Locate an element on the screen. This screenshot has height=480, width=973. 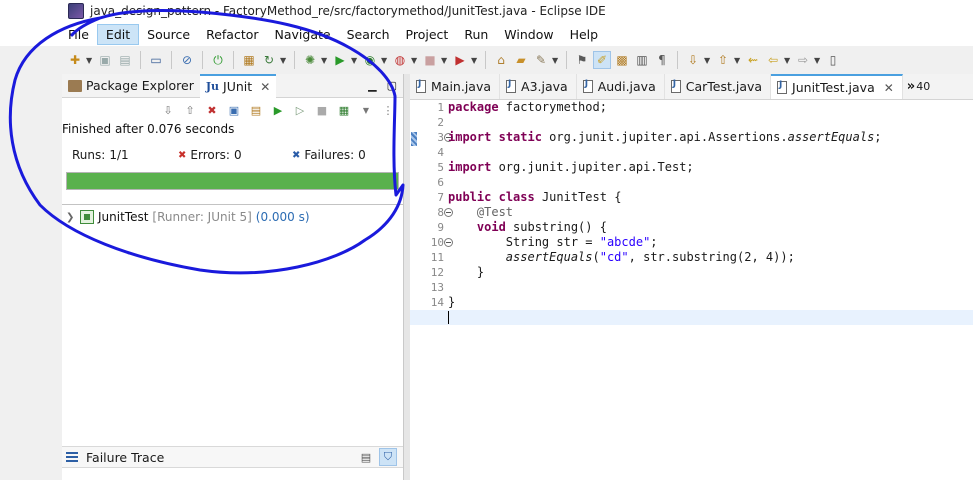
current-code-line is located at coordinates (691, 317).